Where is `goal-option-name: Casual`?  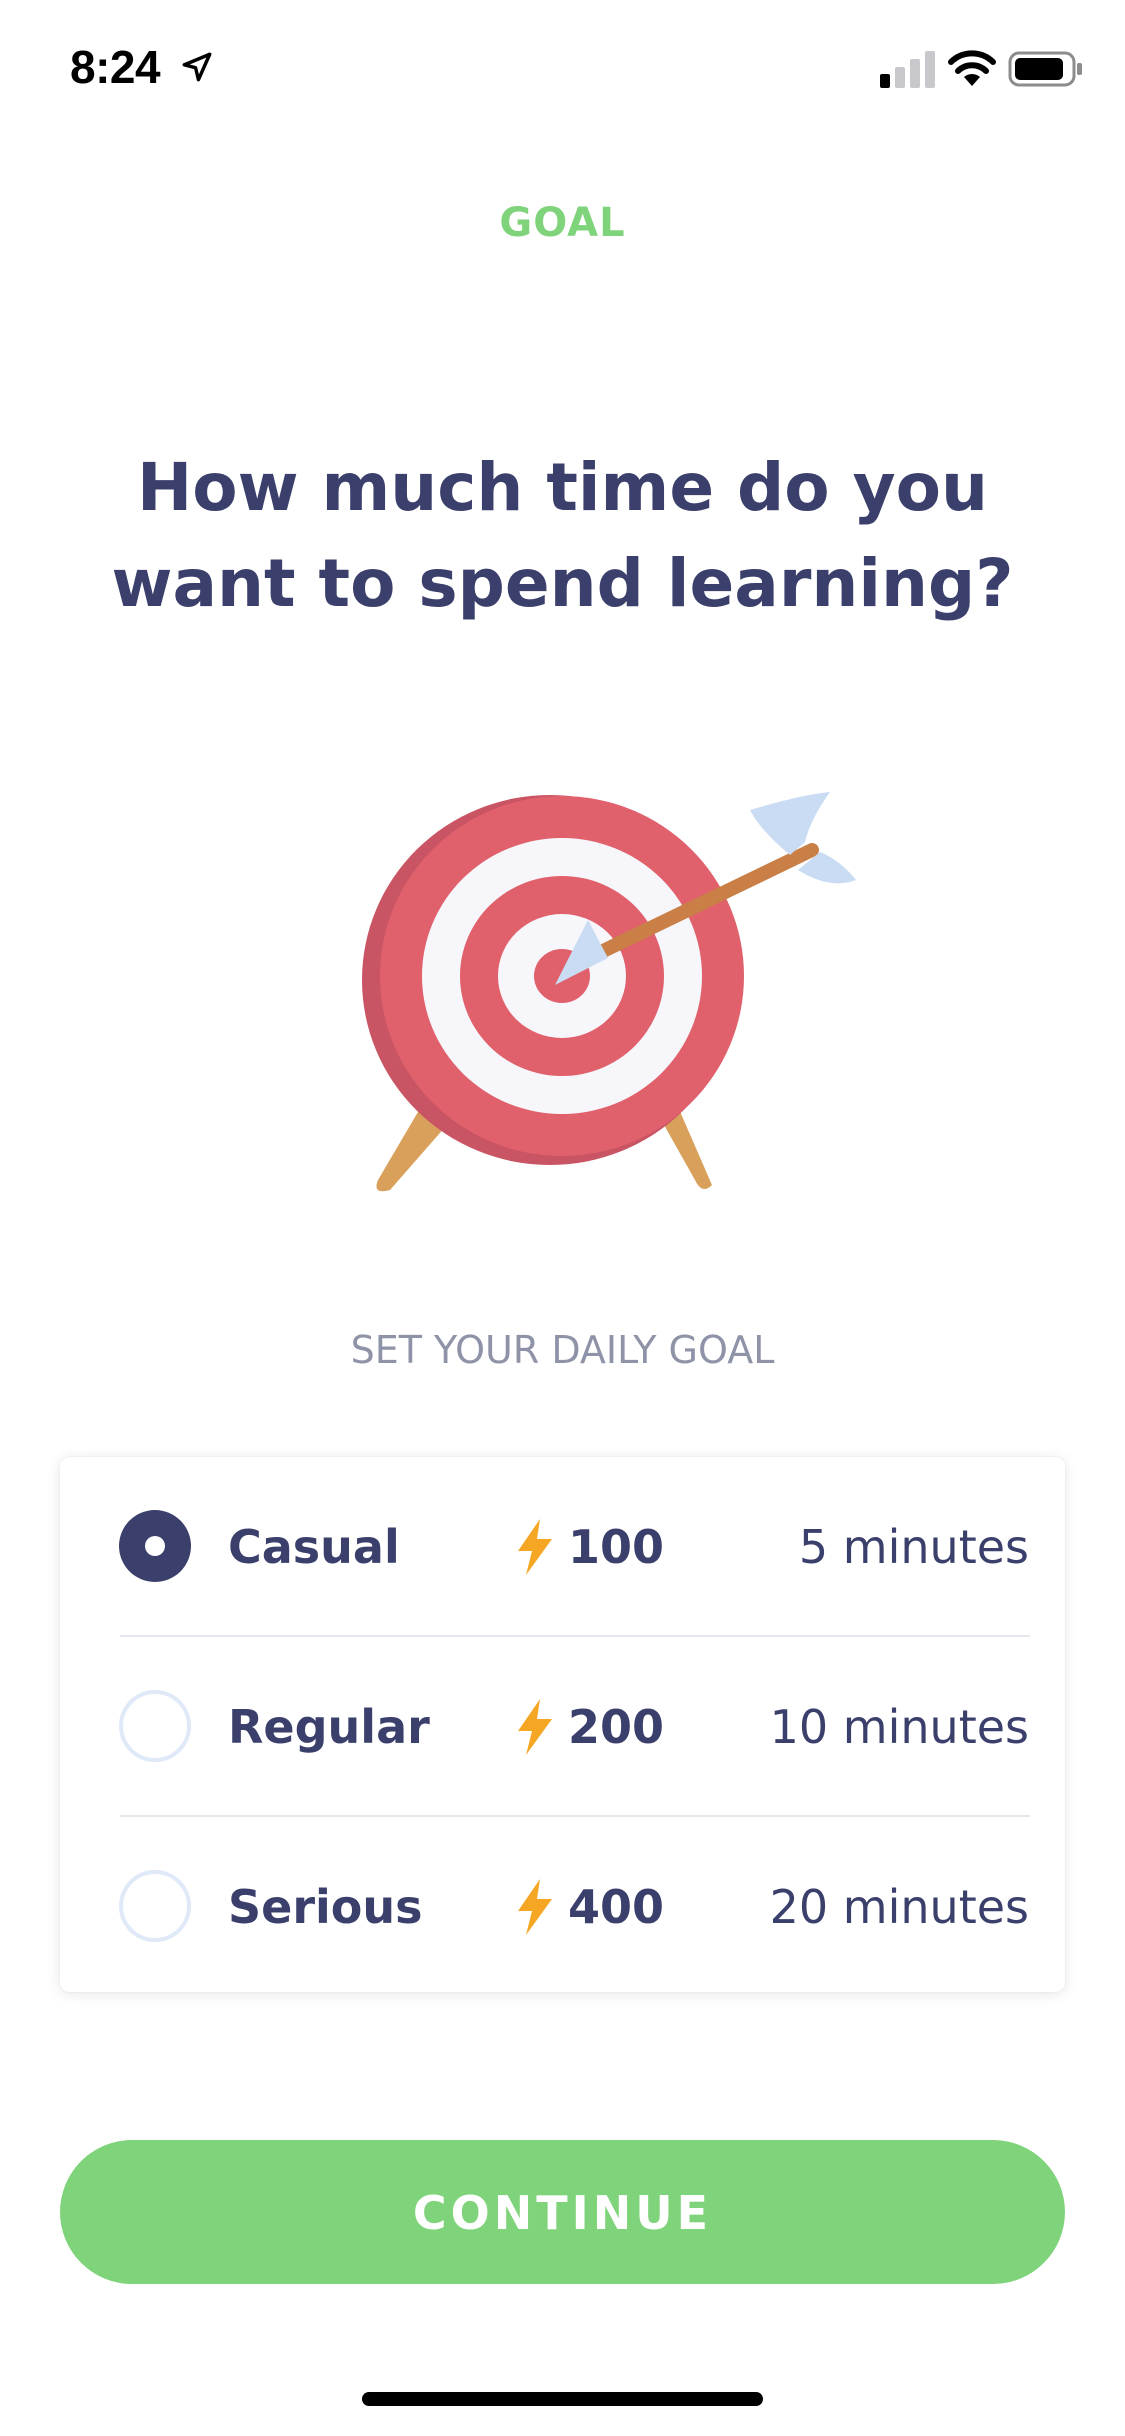
goal-option-name: Casual is located at coordinates (314, 1547).